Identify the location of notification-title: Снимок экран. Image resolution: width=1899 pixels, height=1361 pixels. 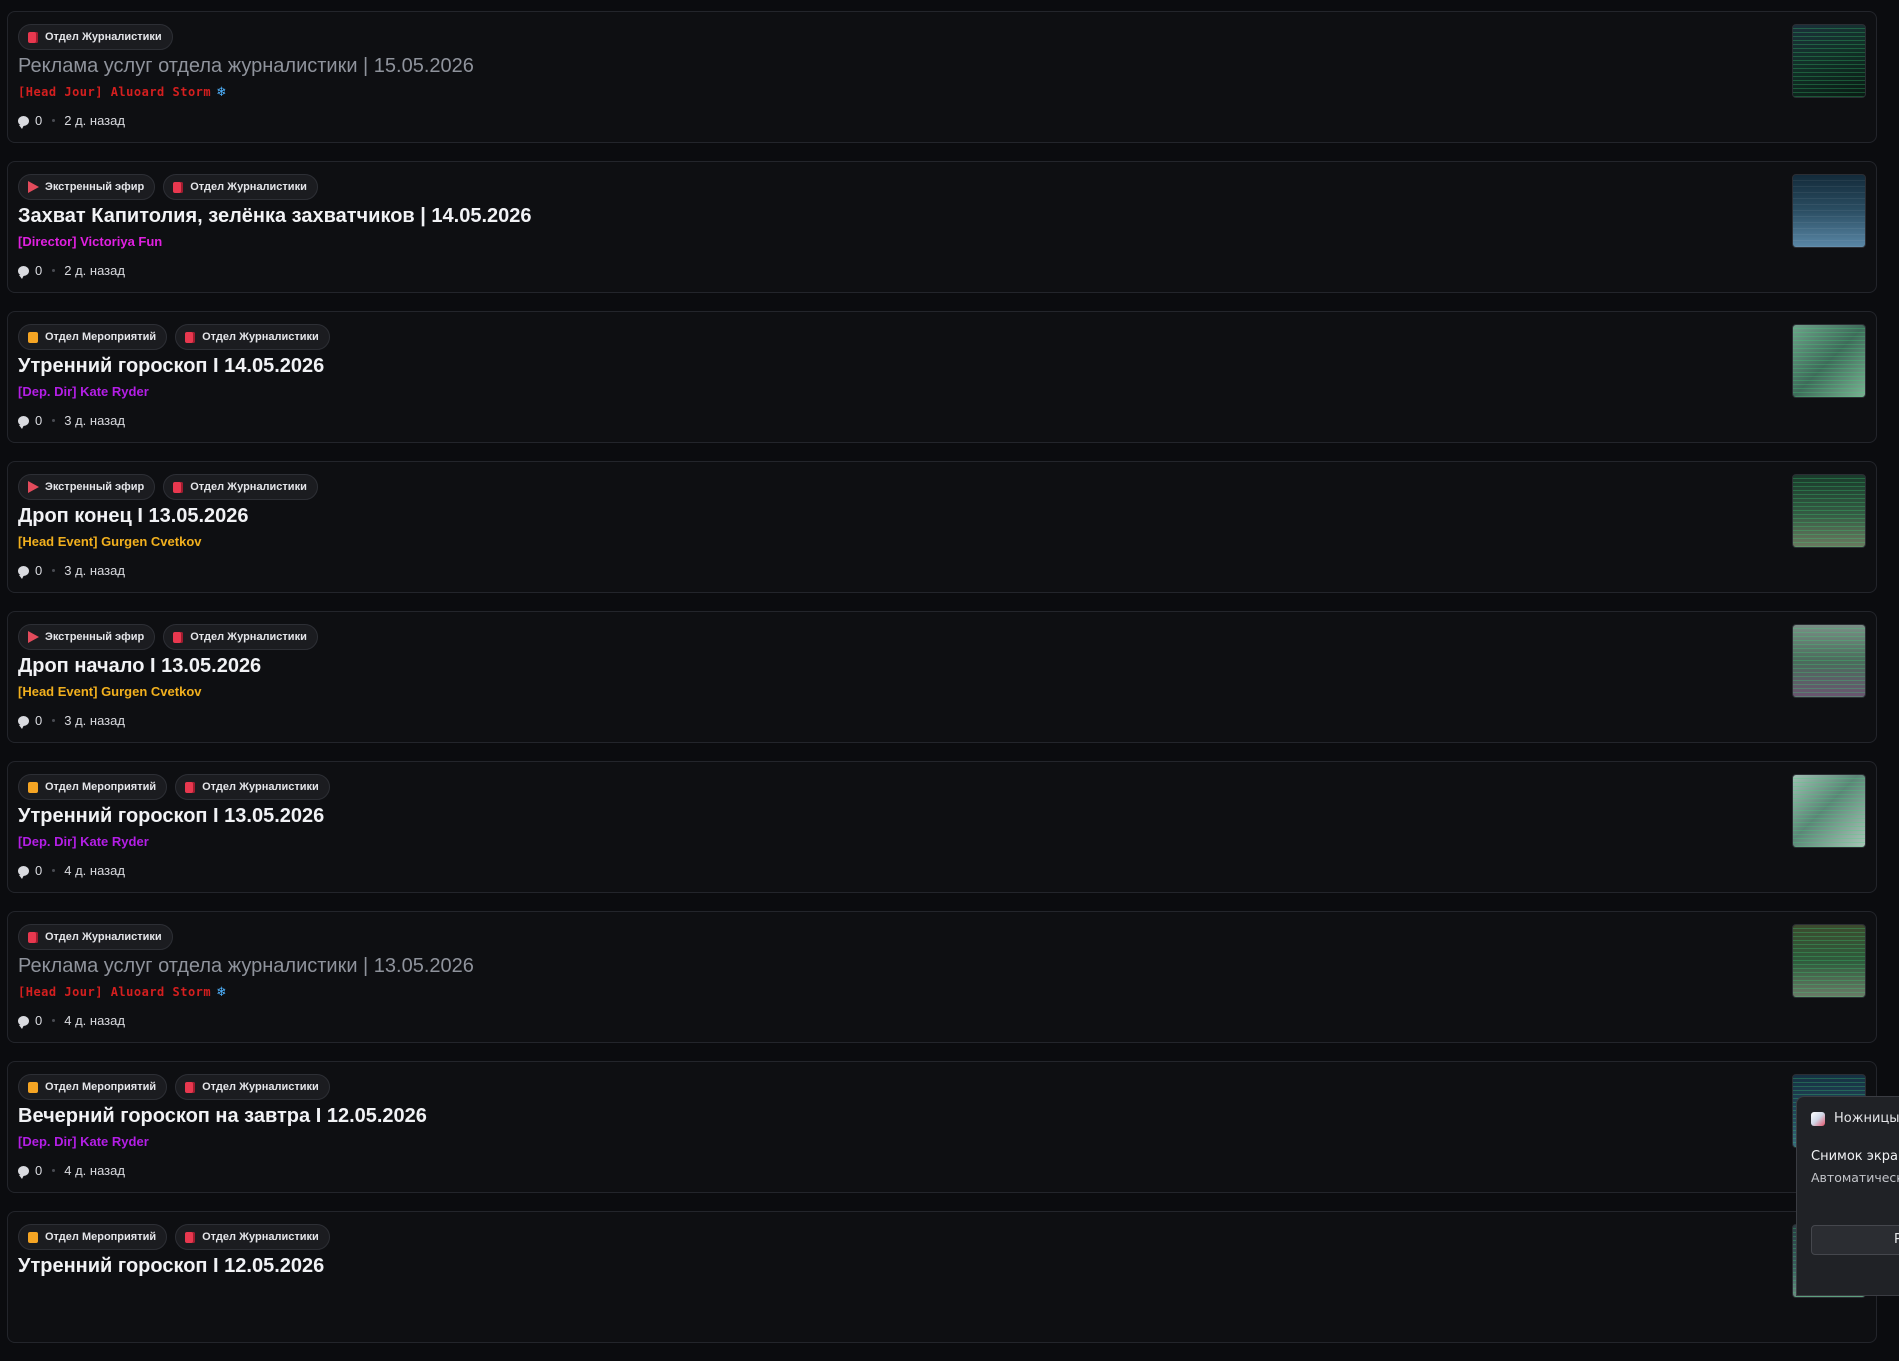
(1855, 1156).